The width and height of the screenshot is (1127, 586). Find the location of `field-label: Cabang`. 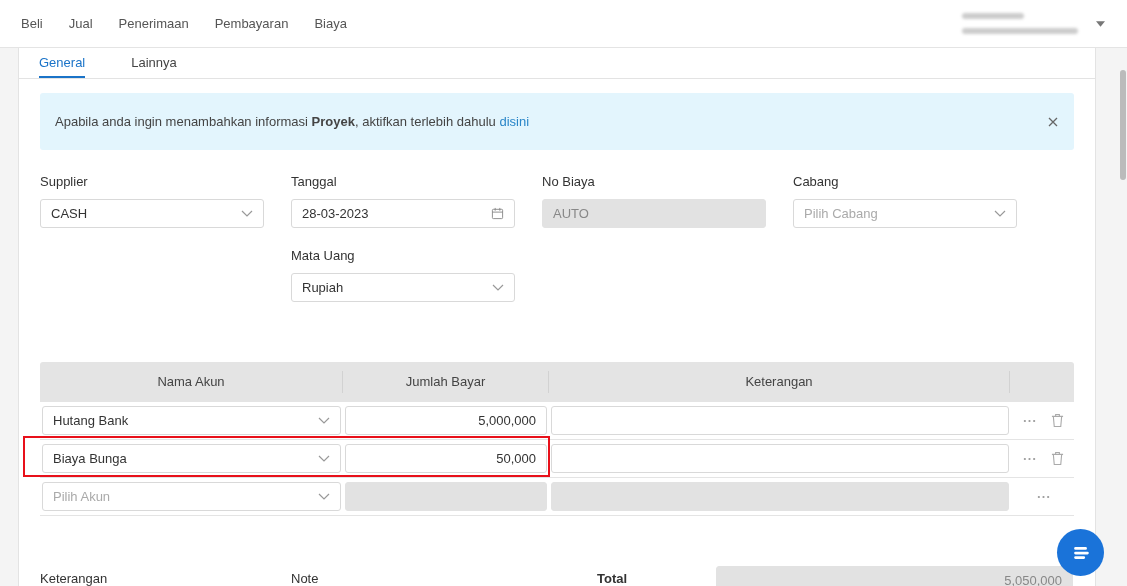

field-label: Cabang is located at coordinates (816, 181).